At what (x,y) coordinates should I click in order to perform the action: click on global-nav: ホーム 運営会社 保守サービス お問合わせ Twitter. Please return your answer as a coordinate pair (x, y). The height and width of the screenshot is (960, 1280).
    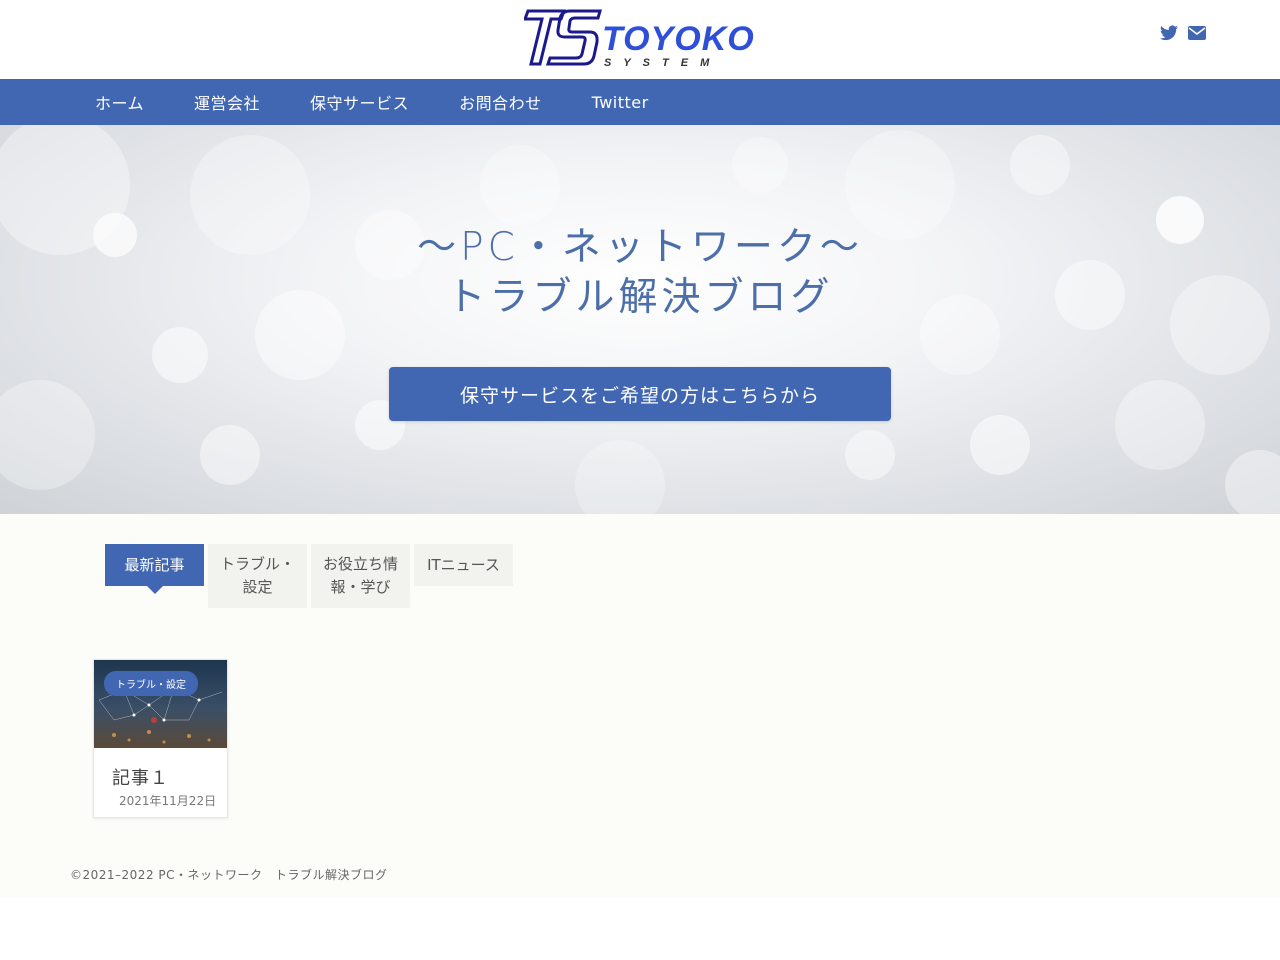
    Looking at the image, I should click on (640, 102).